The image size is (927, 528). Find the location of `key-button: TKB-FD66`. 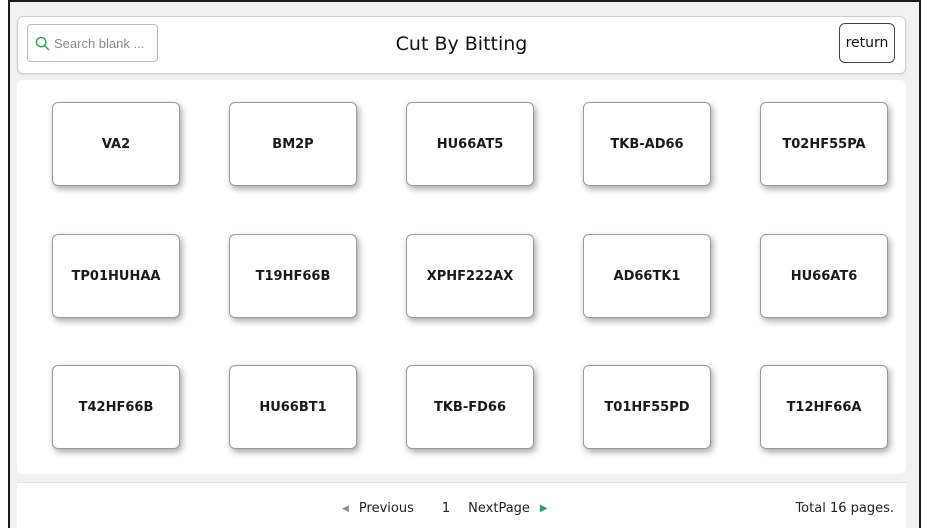

key-button: TKB-FD66 is located at coordinates (470, 407).